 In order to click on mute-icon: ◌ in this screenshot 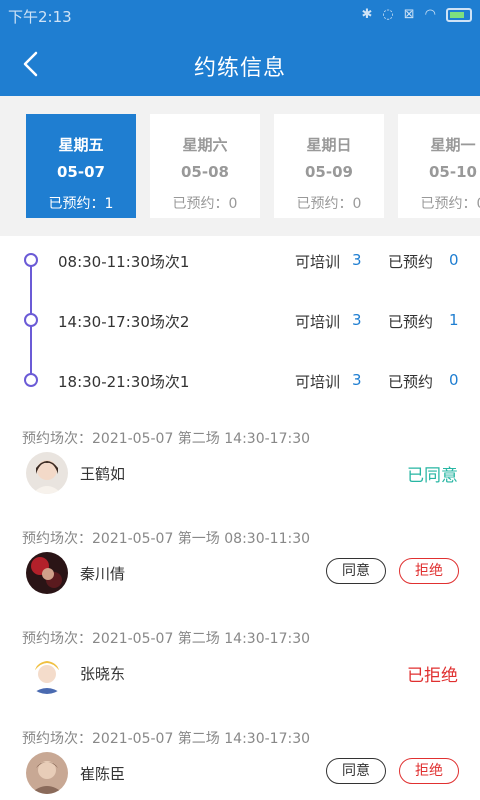, I will do `click(388, 14)`.